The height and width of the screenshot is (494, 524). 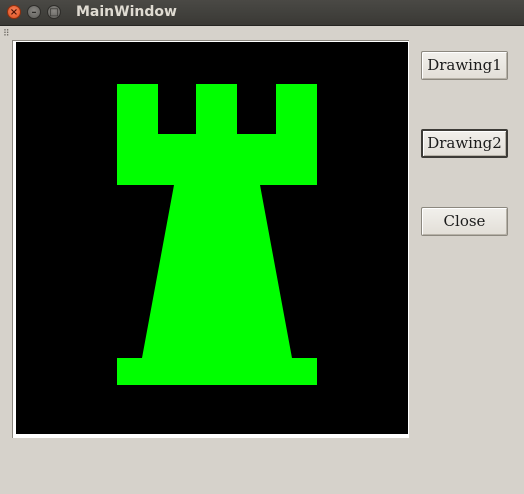 I want to click on drawing1-button: Drawing1, so click(x=464, y=65).